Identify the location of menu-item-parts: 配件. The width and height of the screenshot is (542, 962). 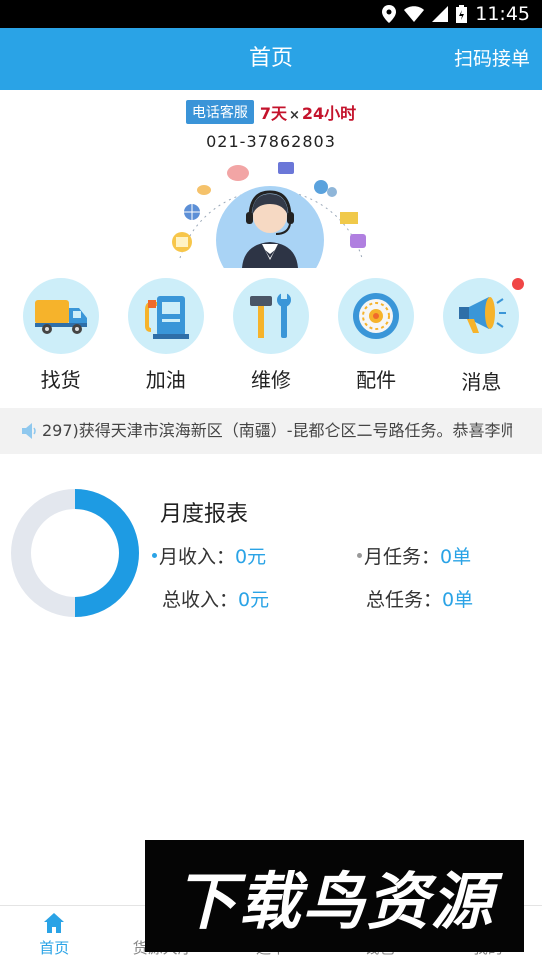
(376, 338).